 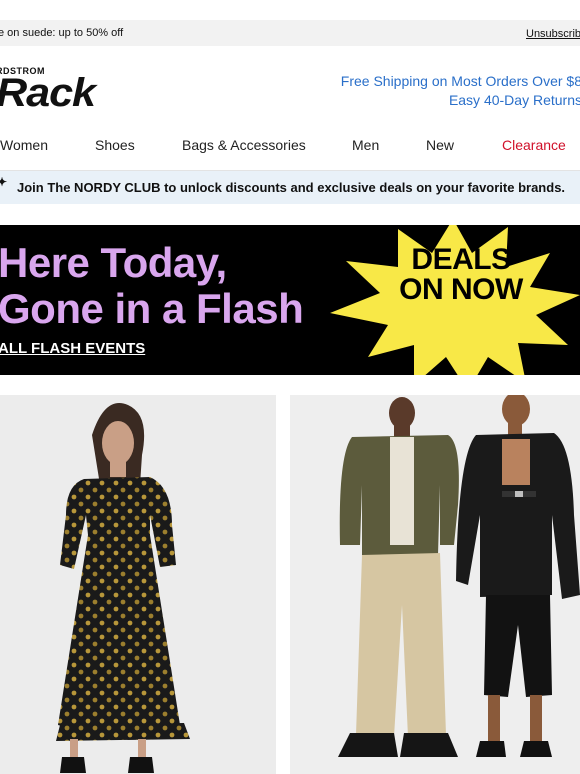 I want to click on nav-new: New, so click(x=440, y=145).